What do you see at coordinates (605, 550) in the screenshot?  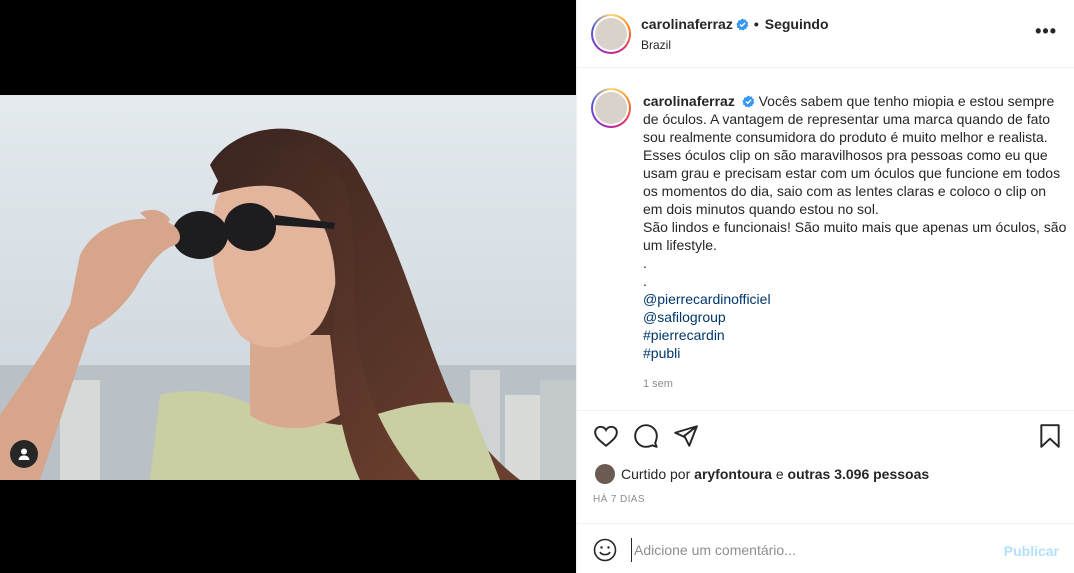 I see `emoji-smiley-icon` at bounding box center [605, 550].